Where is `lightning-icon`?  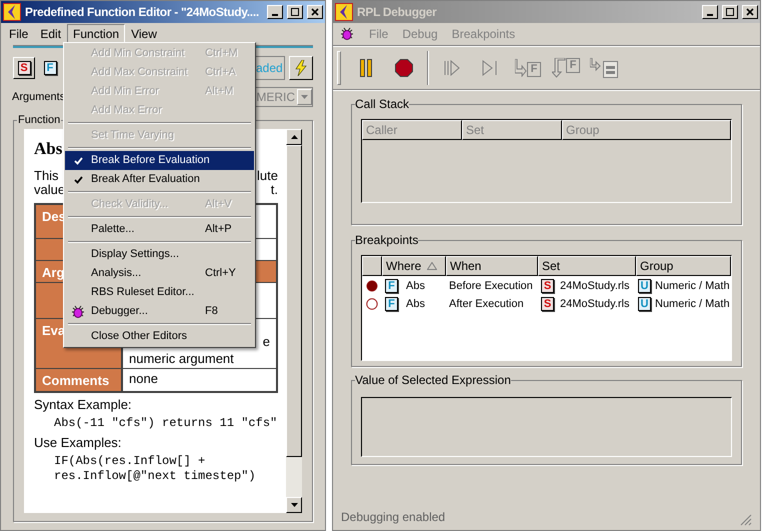 lightning-icon is located at coordinates (301, 68).